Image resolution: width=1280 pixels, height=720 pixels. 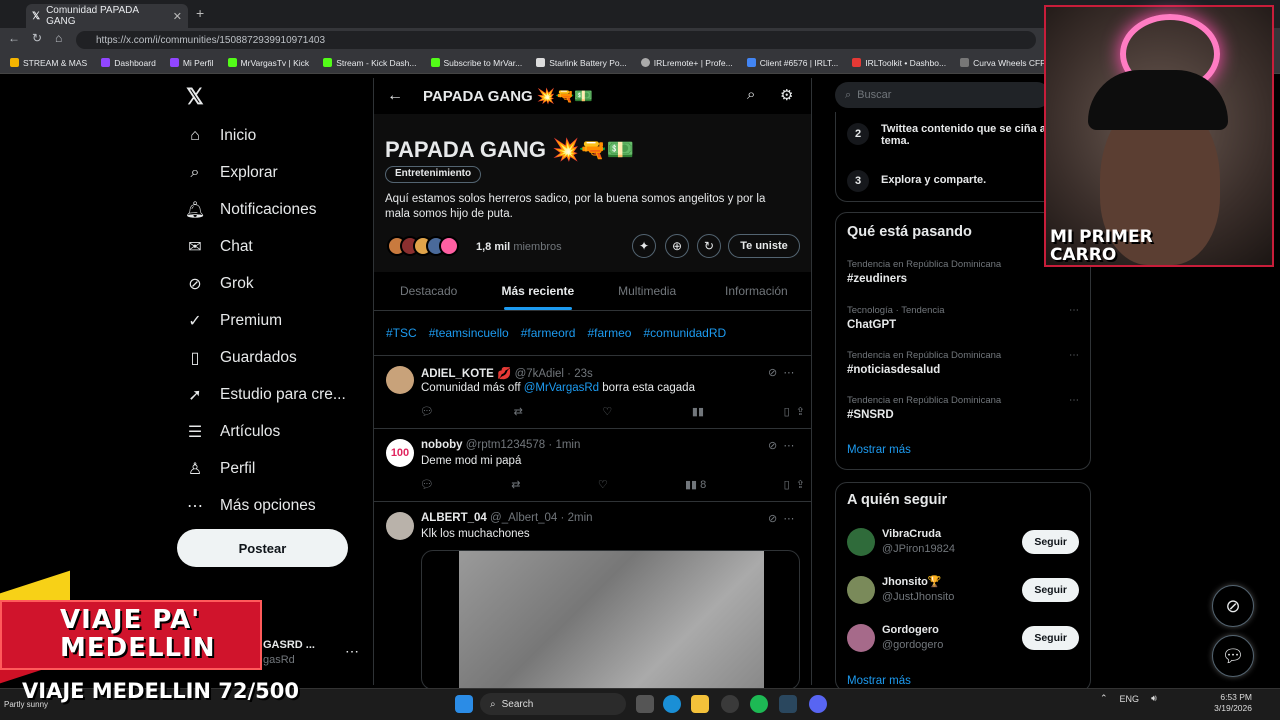 What do you see at coordinates (1229, 703) in the screenshot?
I see `taskbar-clock: 6:53 PM 3/19/2026` at bounding box center [1229, 703].